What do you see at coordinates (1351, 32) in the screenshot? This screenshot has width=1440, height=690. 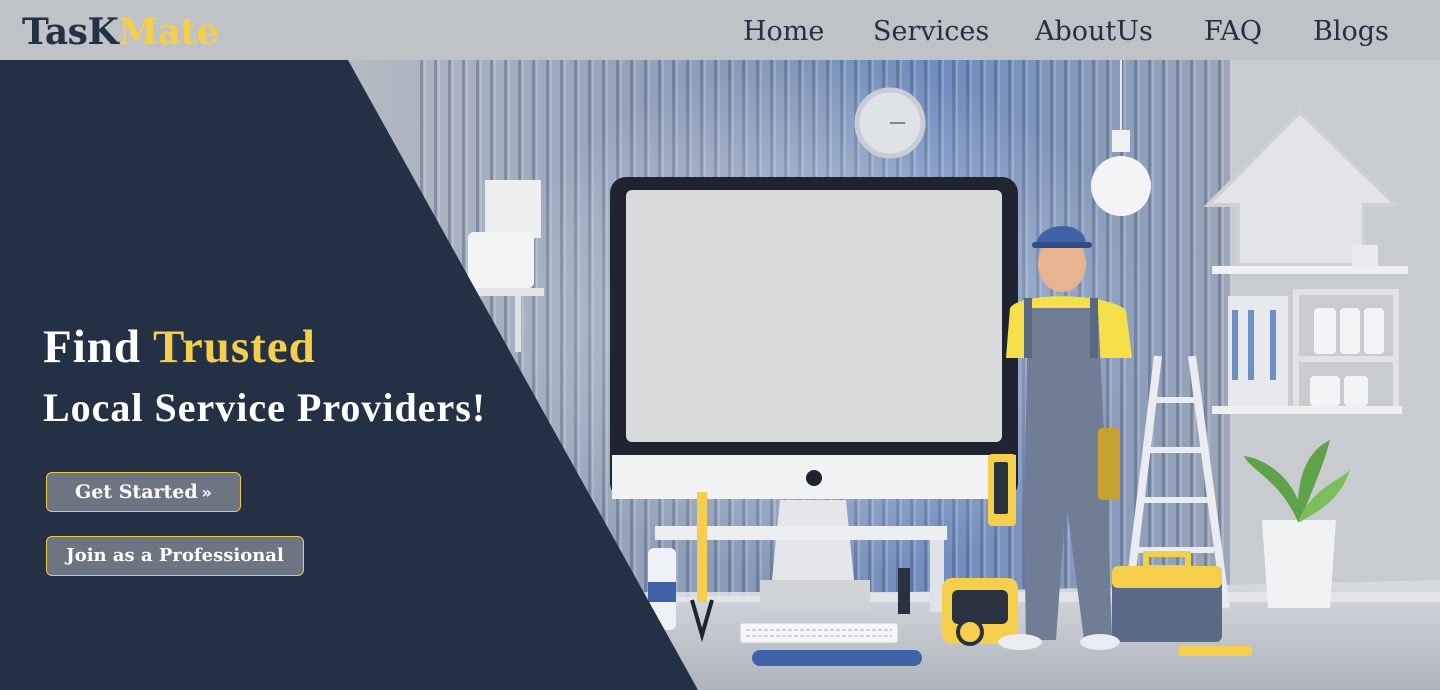 I see `nav-blogs: Blogs` at bounding box center [1351, 32].